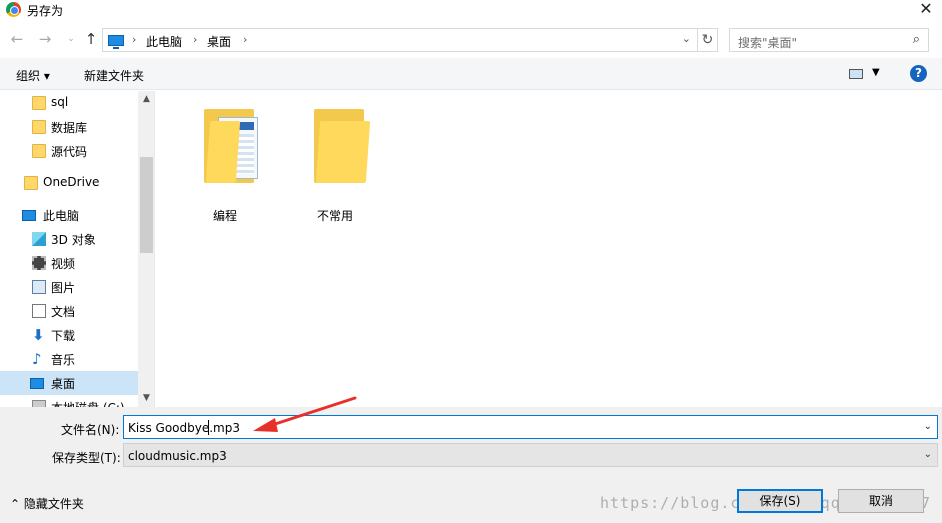 This screenshot has height=523, width=942. I want to click on document-icon, so click(39, 311).